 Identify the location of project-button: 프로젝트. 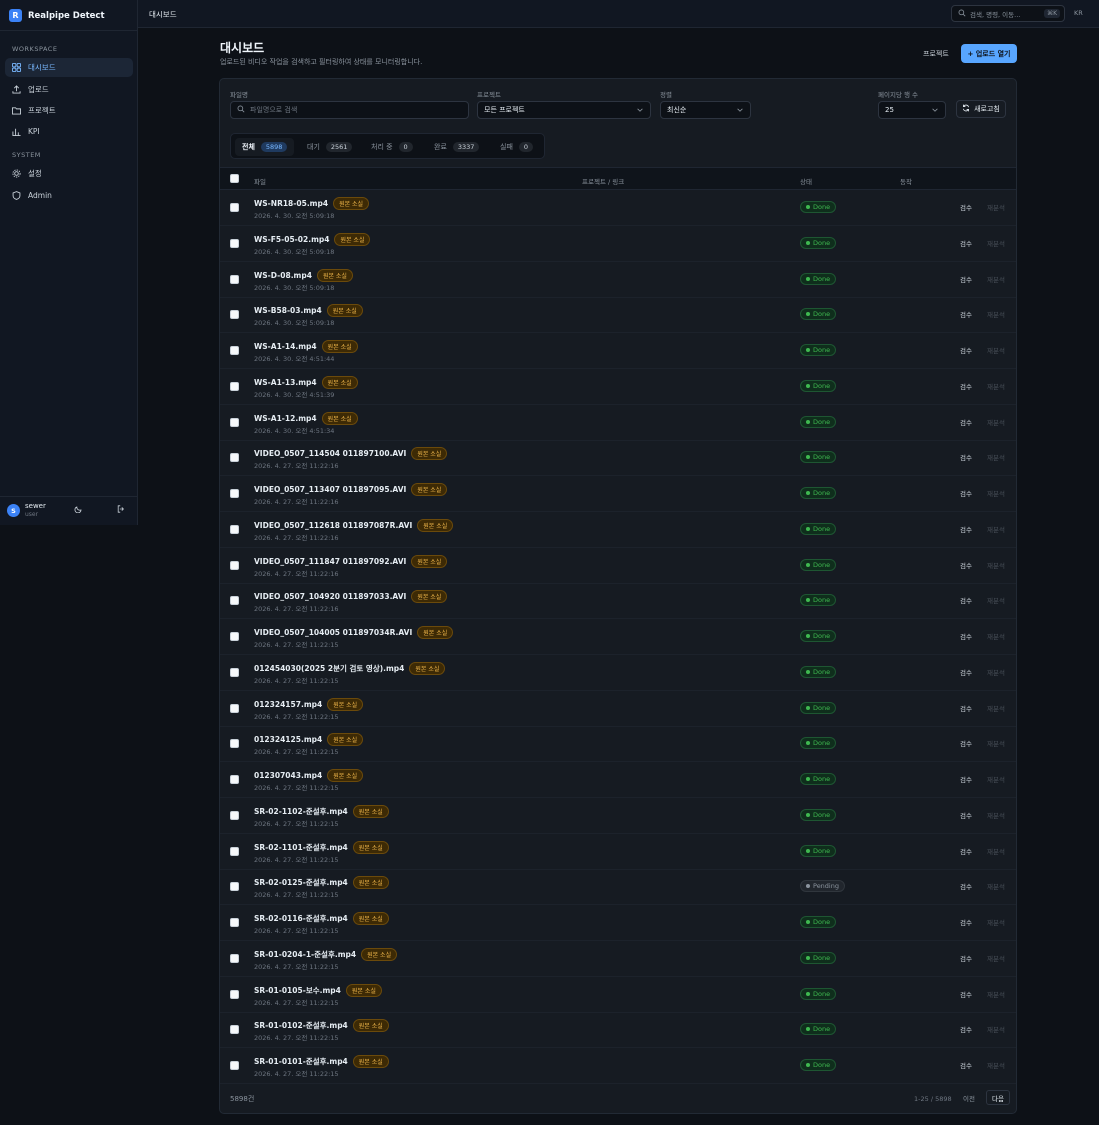
(936, 53).